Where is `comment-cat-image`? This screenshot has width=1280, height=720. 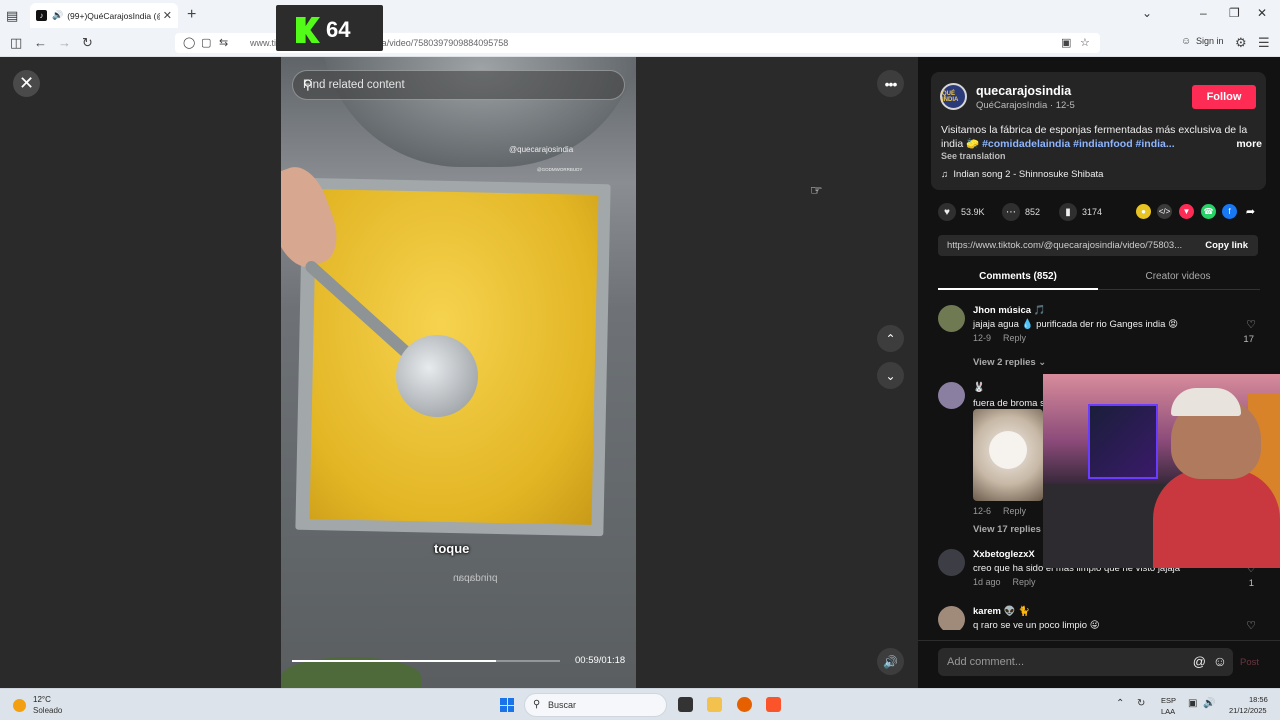
comment-cat-image is located at coordinates (1008, 455).